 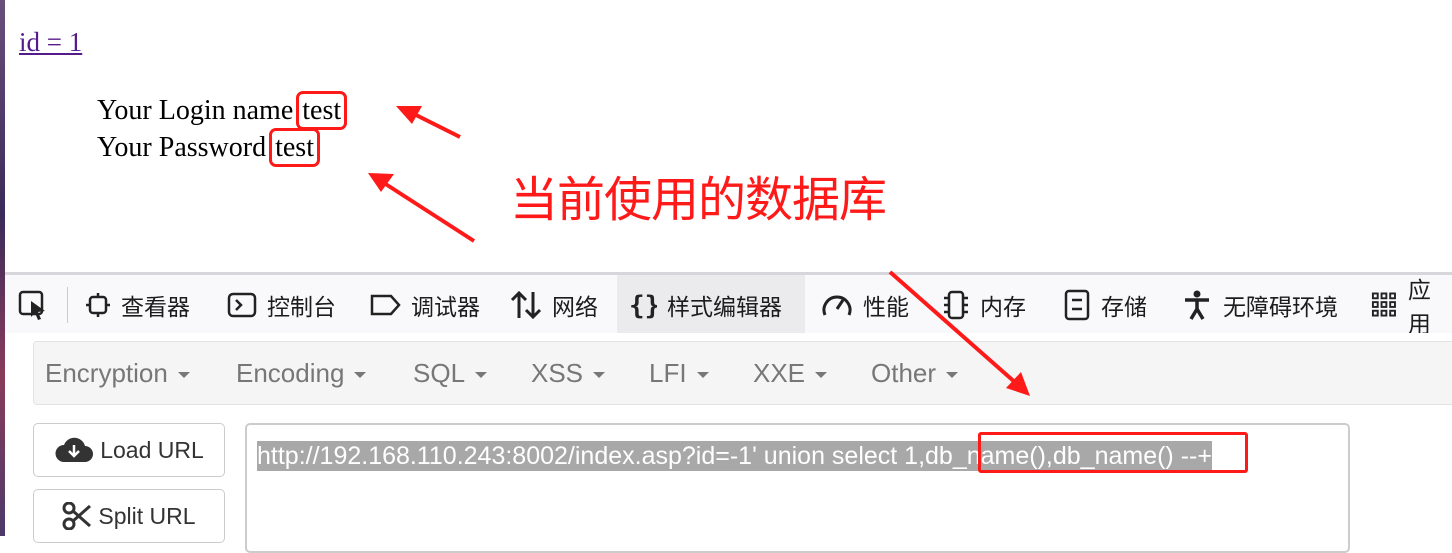 What do you see at coordinates (953, 328) in the screenshot?
I see `arrow-to-url` at bounding box center [953, 328].